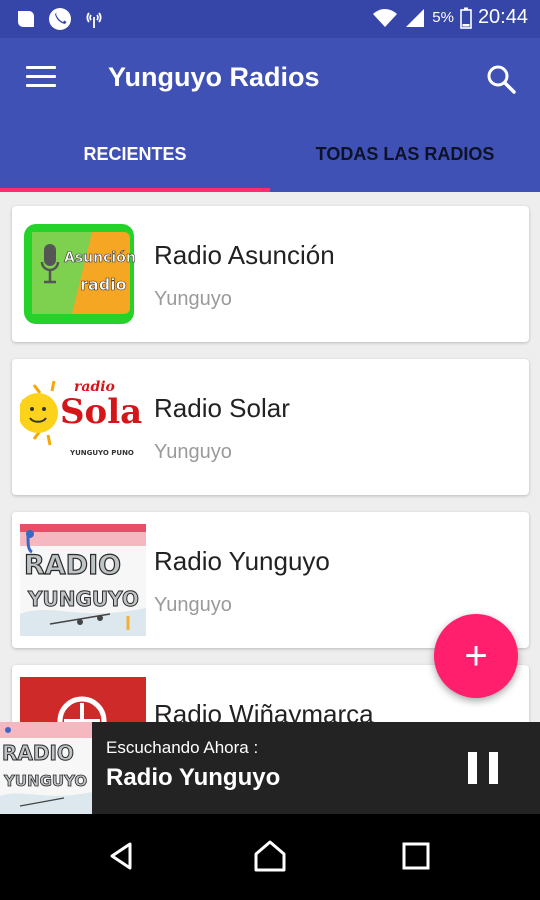 The height and width of the screenshot is (900, 540). Describe the element at coordinates (94, 19) in the screenshot. I see `broadcast-icon` at that location.